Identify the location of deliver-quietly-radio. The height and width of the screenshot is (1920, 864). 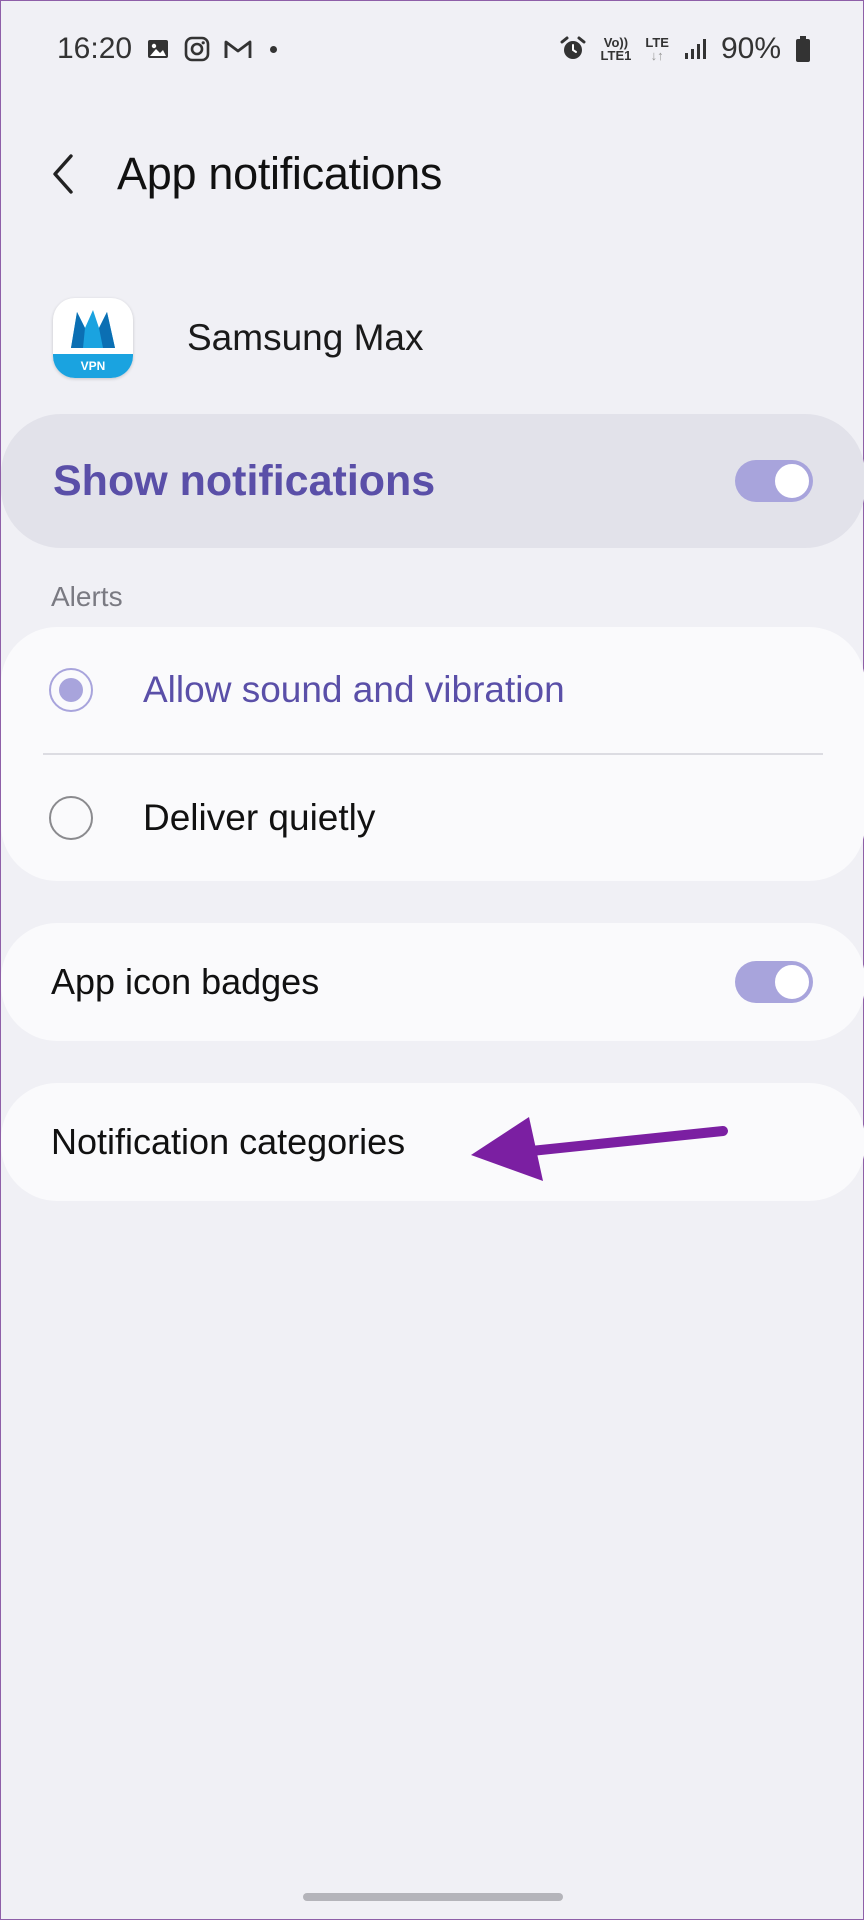
(71, 818).